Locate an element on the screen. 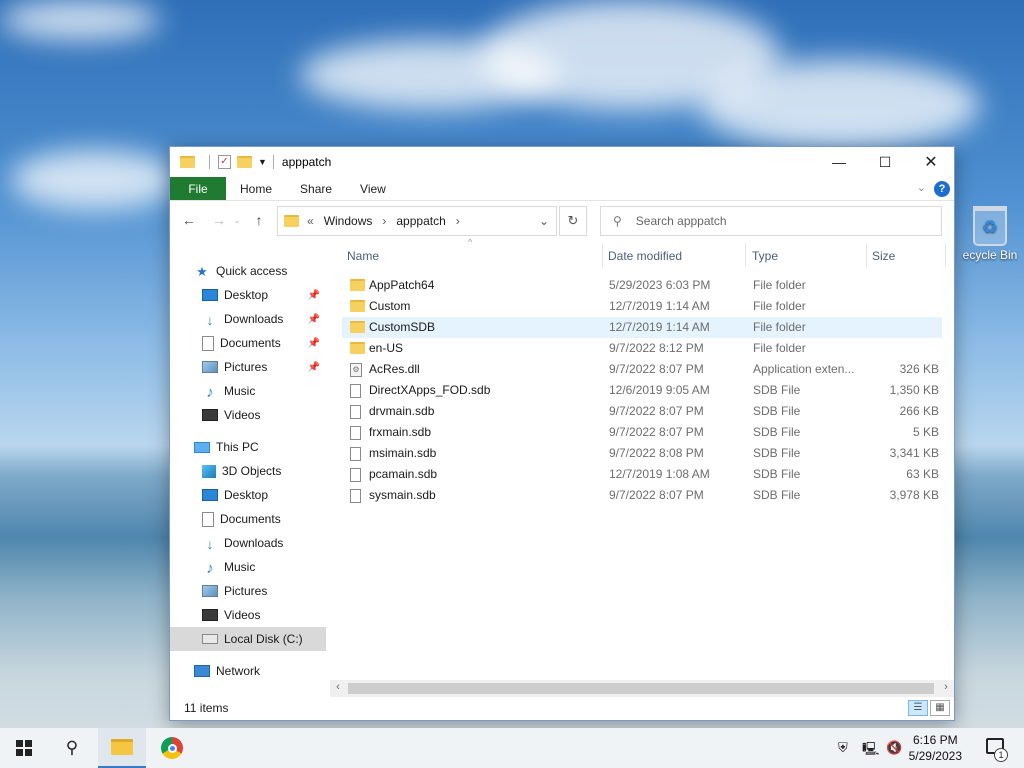  table-row: AppPatch64 5/29/2023 6:03 PM File folder is located at coordinates (642, 285).